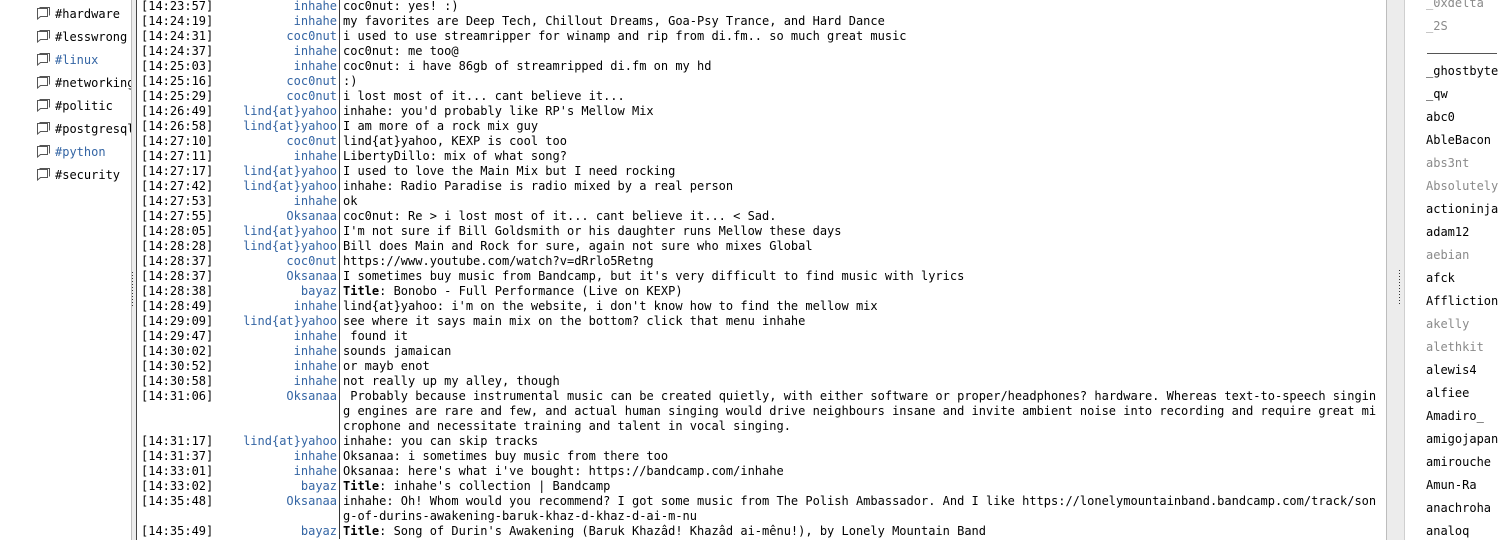 This screenshot has width=1504, height=540. What do you see at coordinates (177, 6) in the screenshot?
I see `timestamp: [14:23:57]` at bounding box center [177, 6].